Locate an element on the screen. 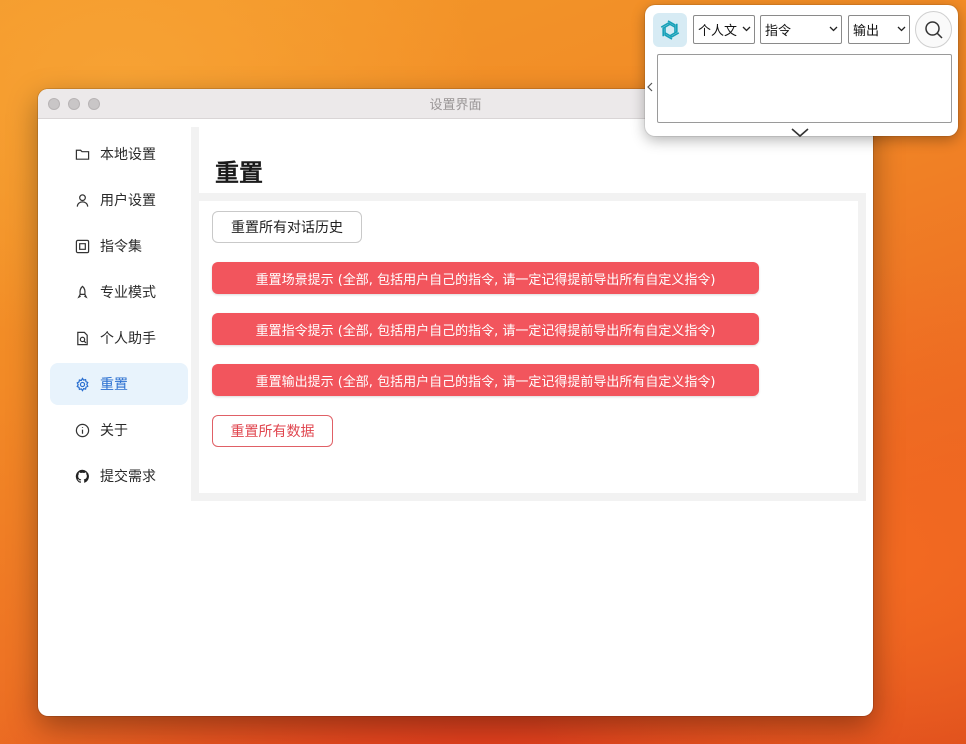  sidebar-item-label: 指令集 is located at coordinates (121, 247).